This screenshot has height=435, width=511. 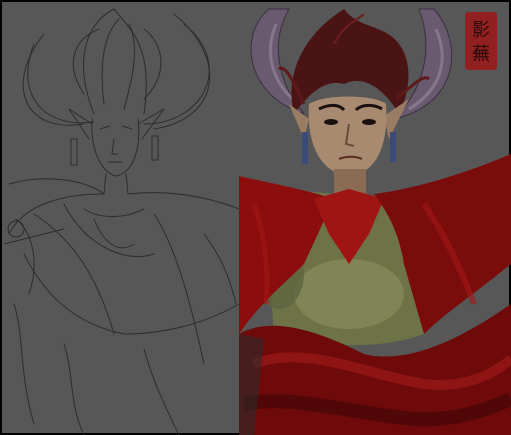 I want to click on artist-seal: 影 蕪, so click(x=481, y=41).